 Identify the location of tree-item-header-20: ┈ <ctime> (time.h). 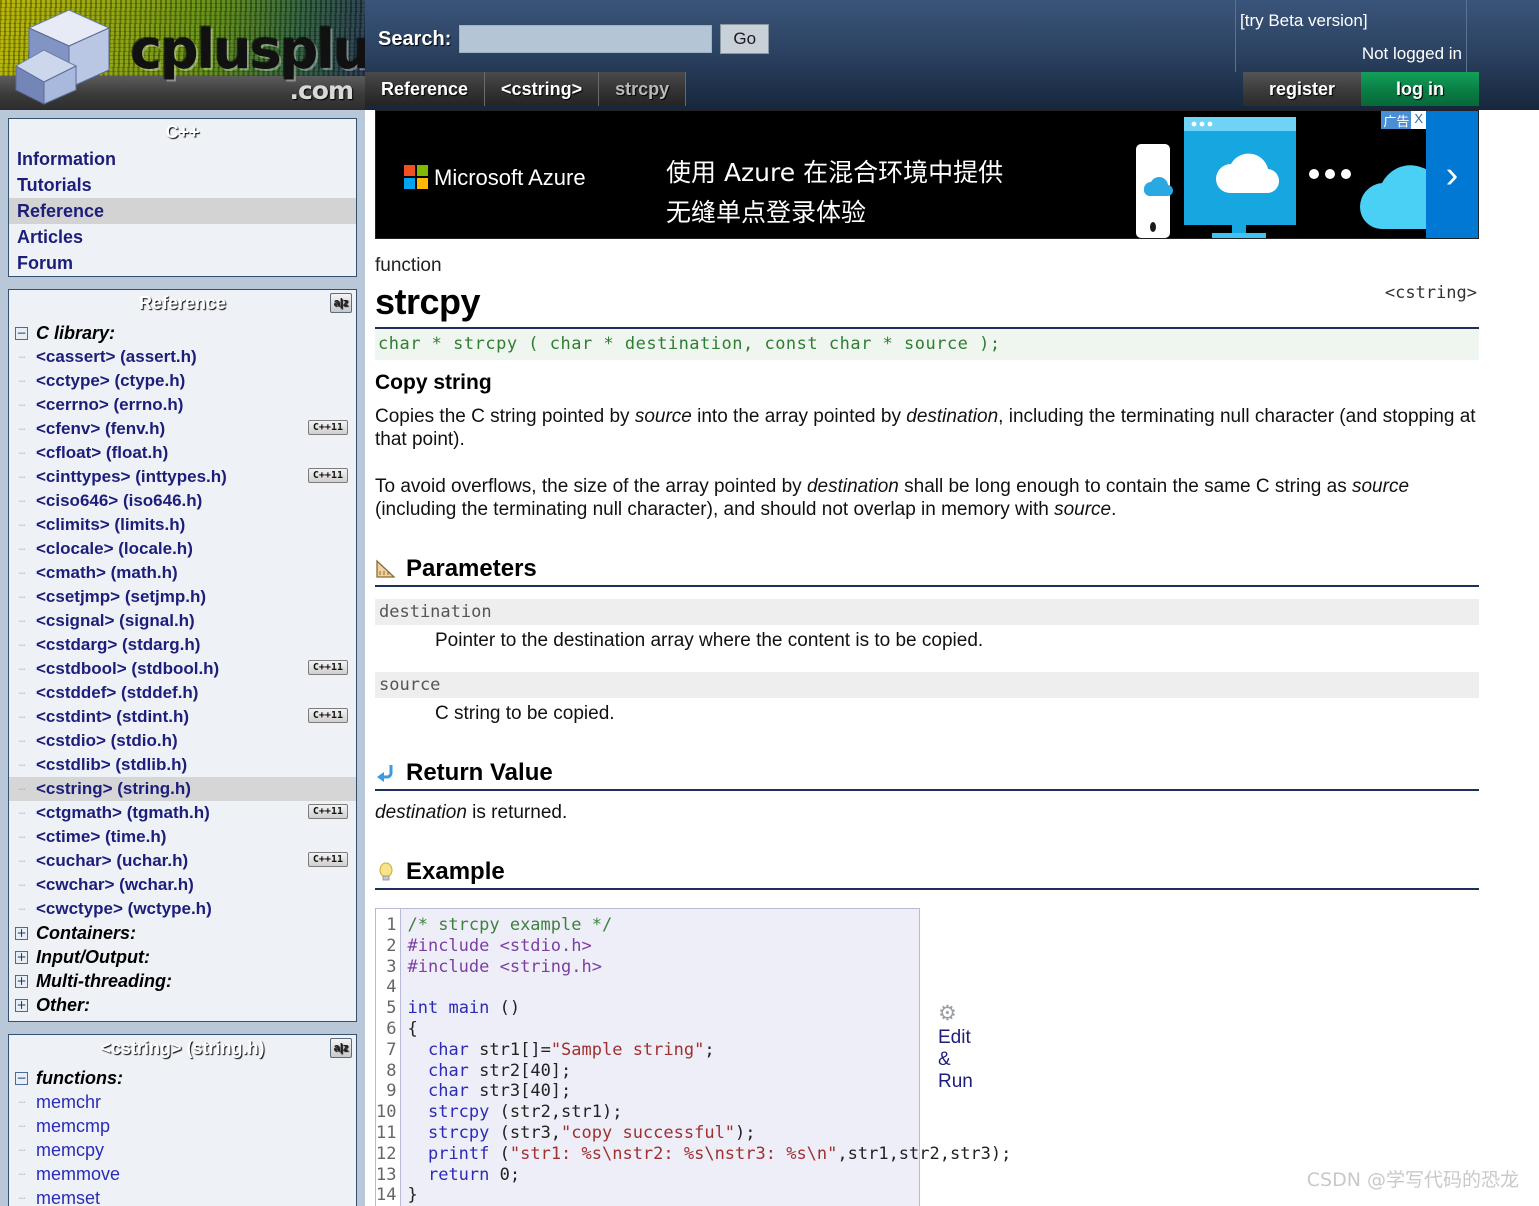
(182, 837).